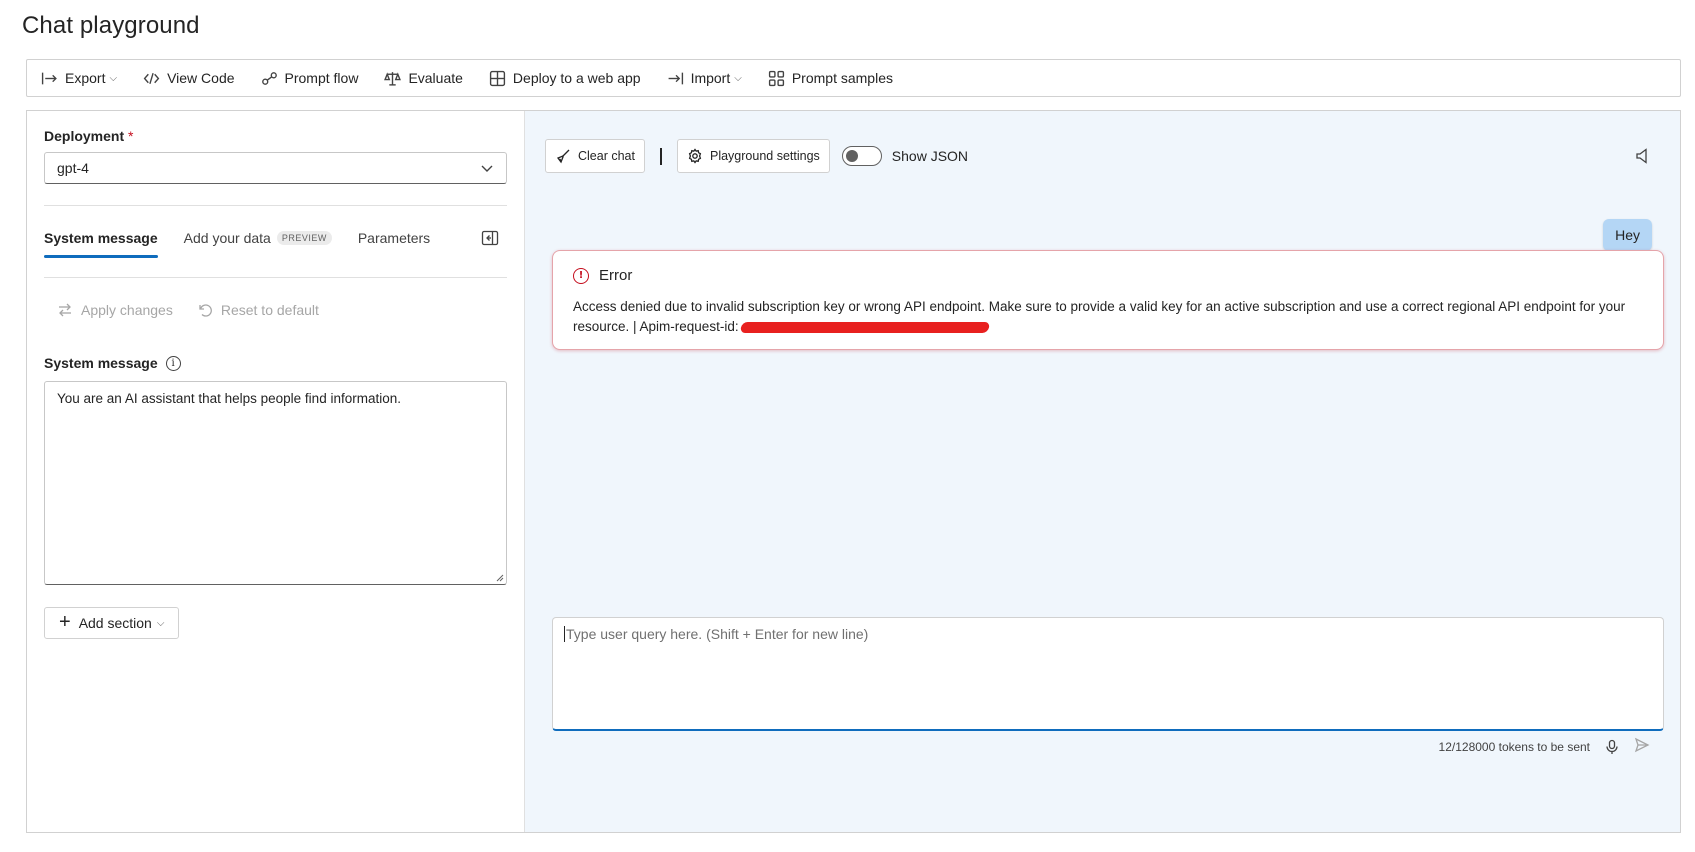 The image size is (1695, 852). I want to click on prompt-flow-button: Prompt flow, so click(310, 78).